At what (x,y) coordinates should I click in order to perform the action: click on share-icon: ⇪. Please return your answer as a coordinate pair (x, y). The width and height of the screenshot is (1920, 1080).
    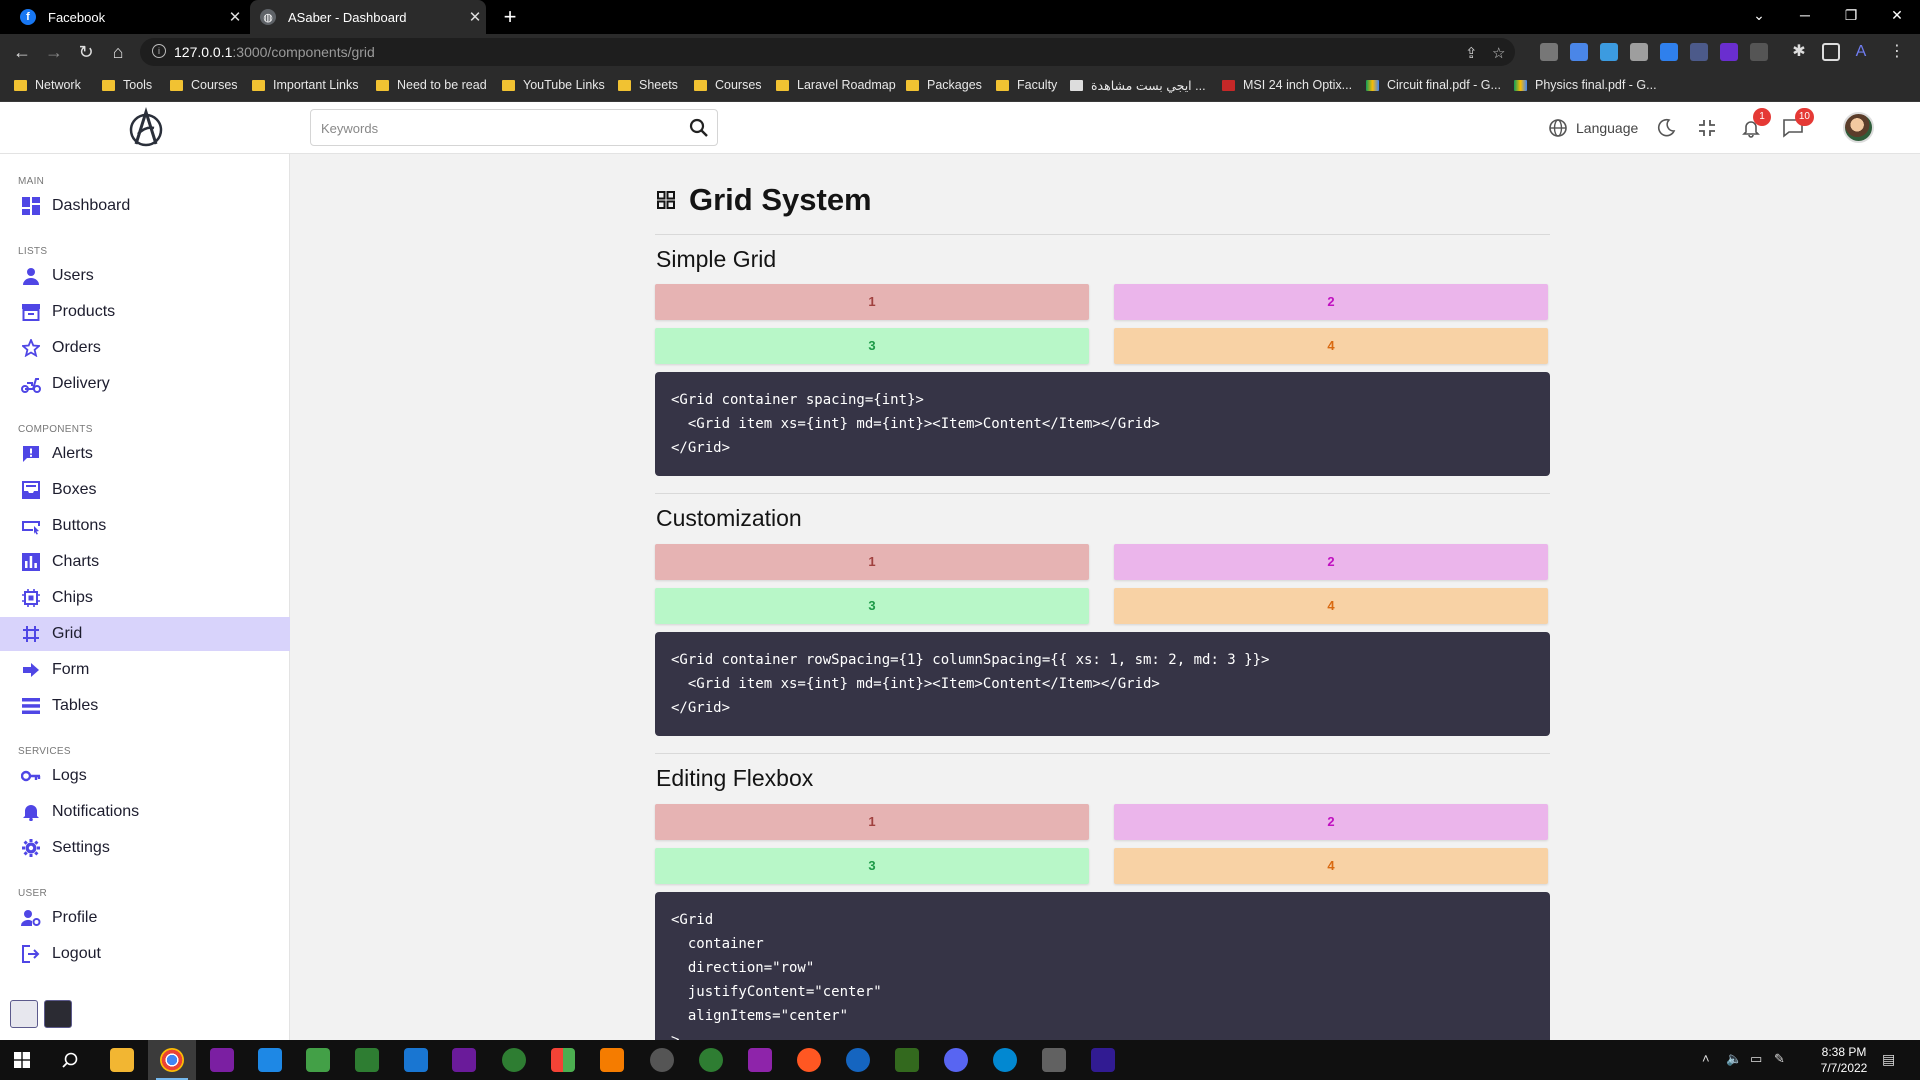
    Looking at the image, I should click on (1471, 53).